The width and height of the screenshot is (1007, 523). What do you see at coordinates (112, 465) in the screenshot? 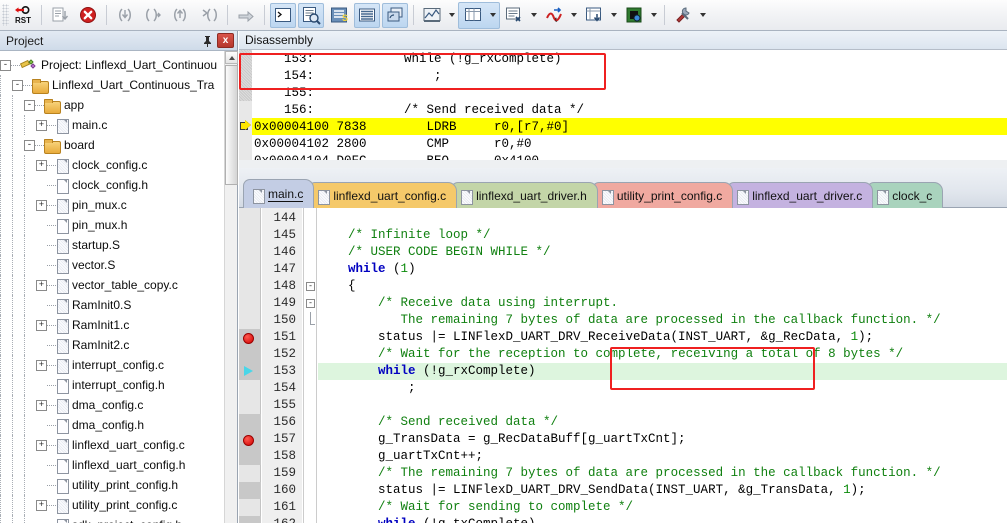
I see `tree-item: linflexd_uart_config.h` at bounding box center [112, 465].